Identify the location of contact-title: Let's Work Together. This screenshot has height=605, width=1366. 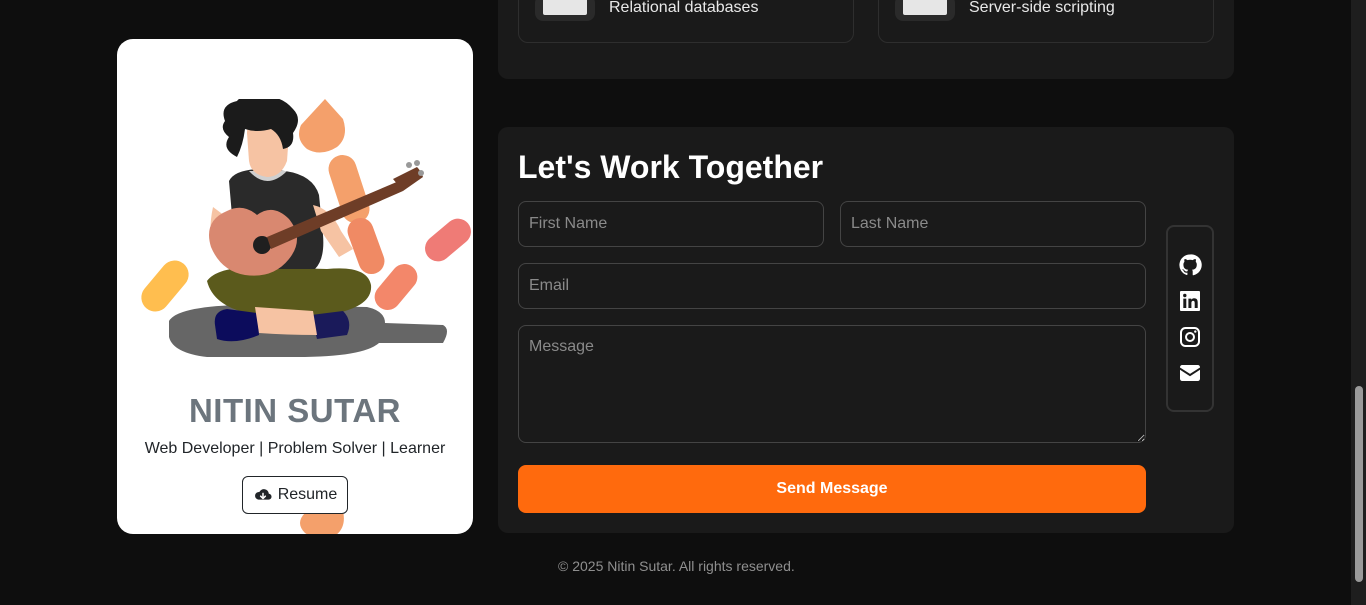
(671, 167).